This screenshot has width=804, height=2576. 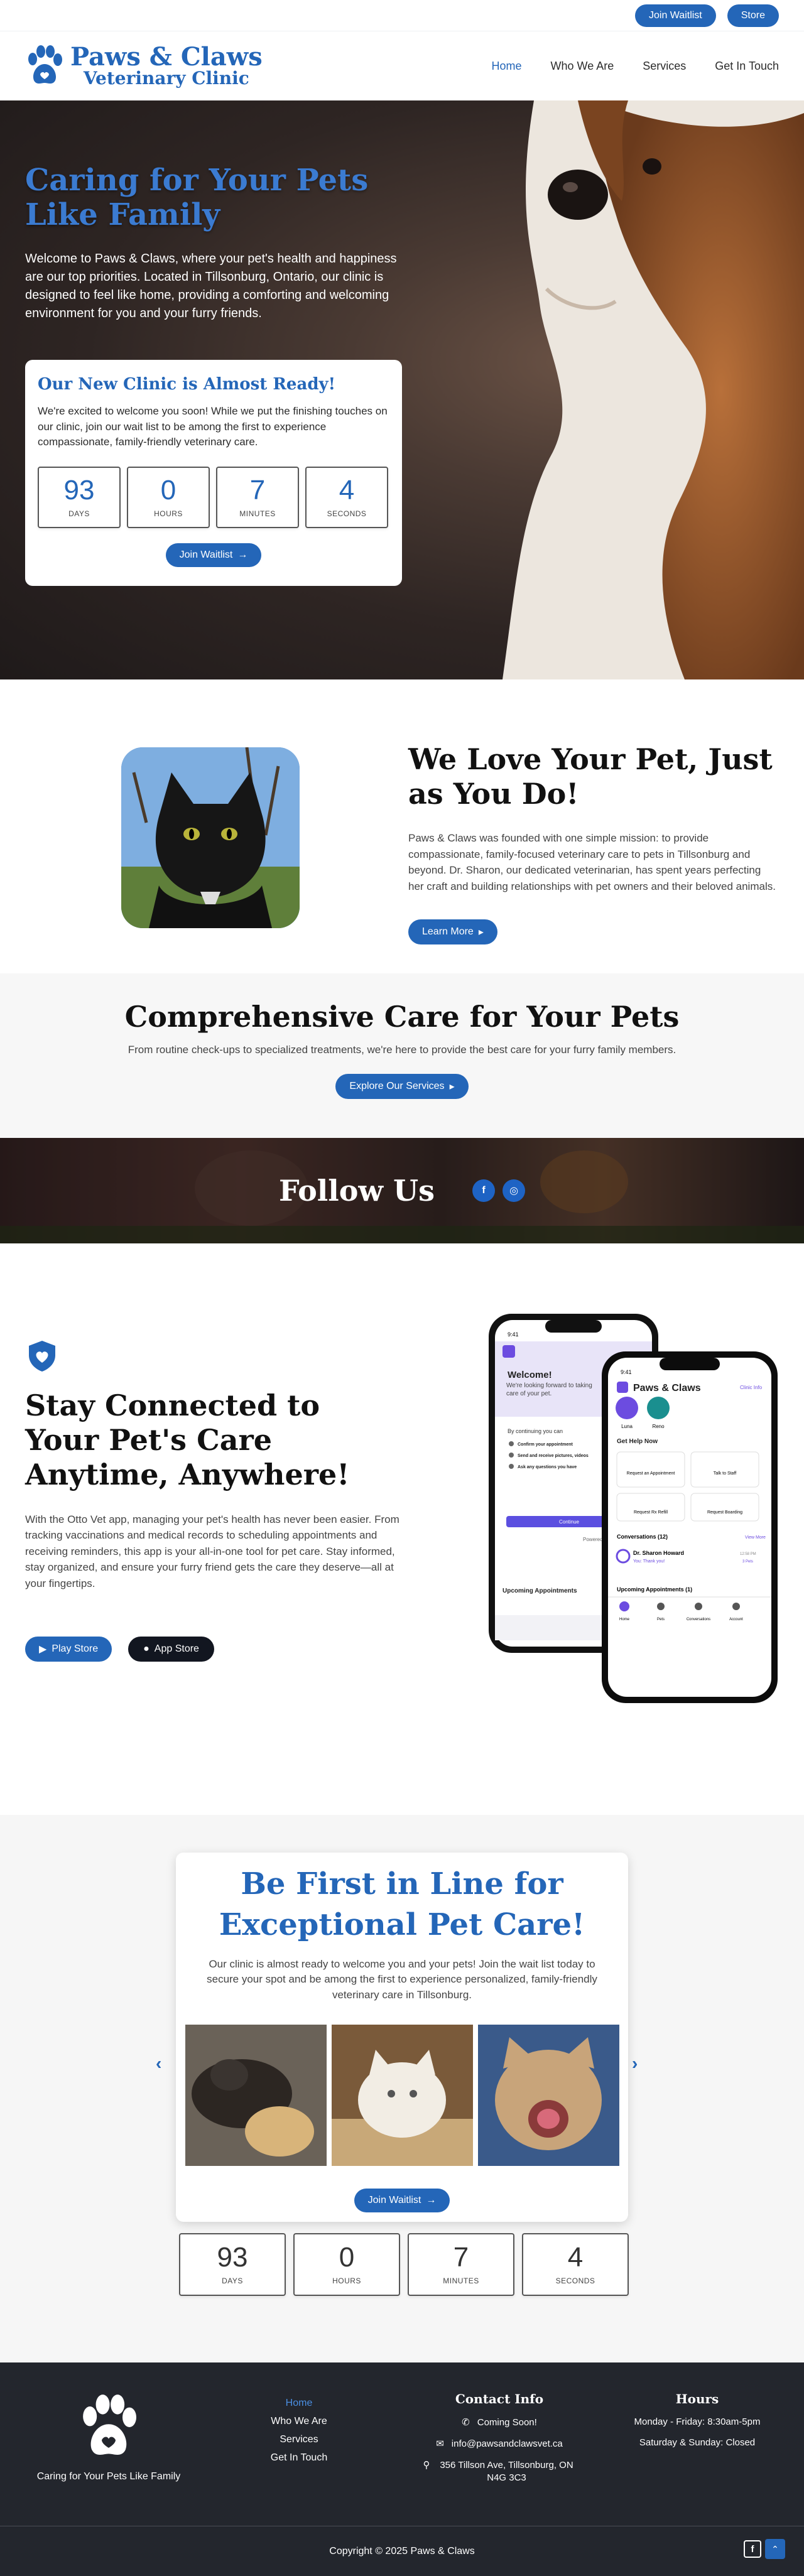 What do you see at coordinates (453, 932) in the screenshot?
I see `learn-more-button: Learn More ▸` at bounding box center [453, 932].